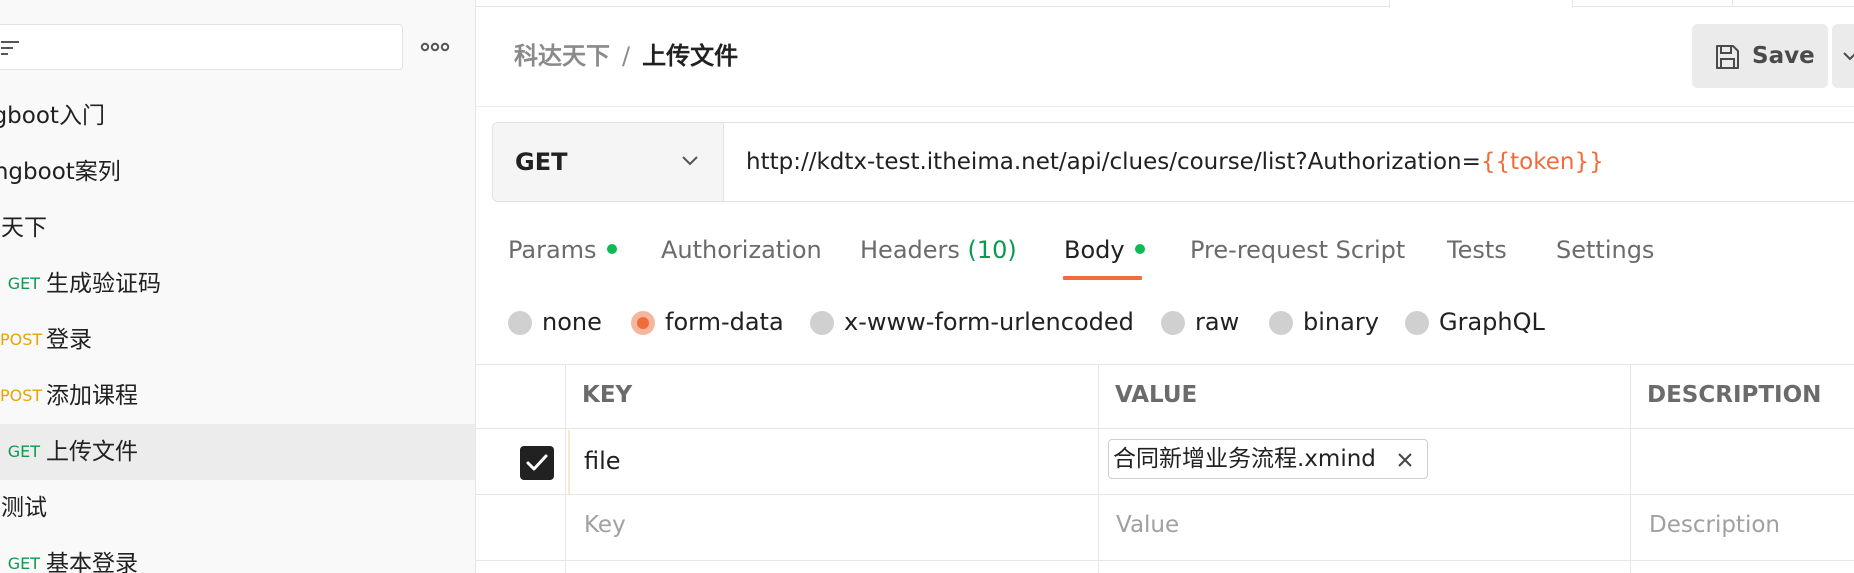 The image size is (1854, 573). What do you see at coordinates (1405, 460) in the screenshot?
I see `close-icon` at bounding box center [1405, 460].